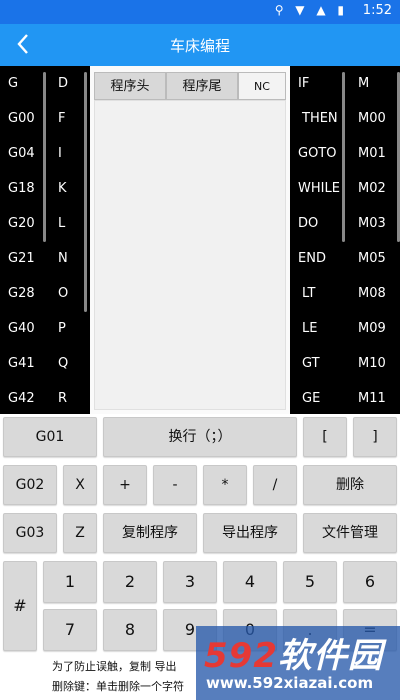  I want to click on code-item: G28, so click(24, 293).